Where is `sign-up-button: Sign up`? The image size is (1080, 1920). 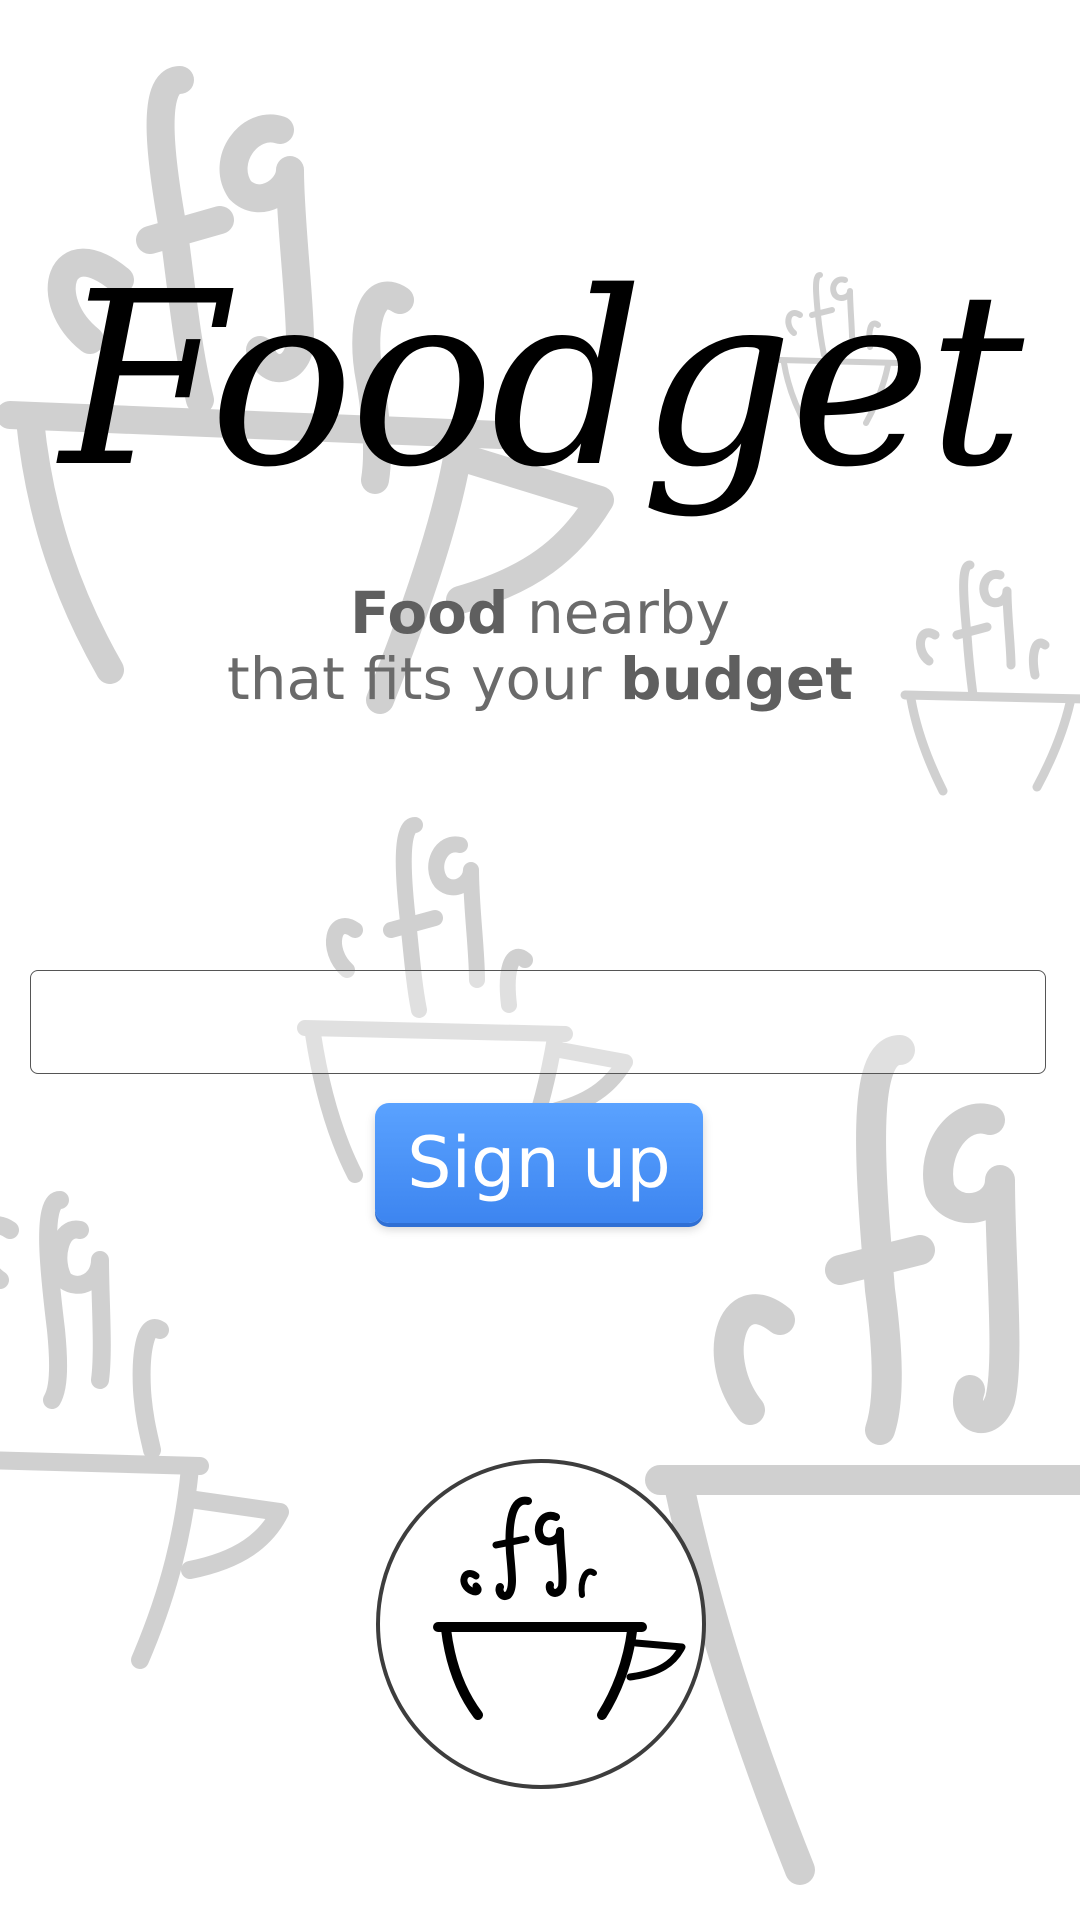 sign-up-button: Sign up is located at coordinates (539, 1163).